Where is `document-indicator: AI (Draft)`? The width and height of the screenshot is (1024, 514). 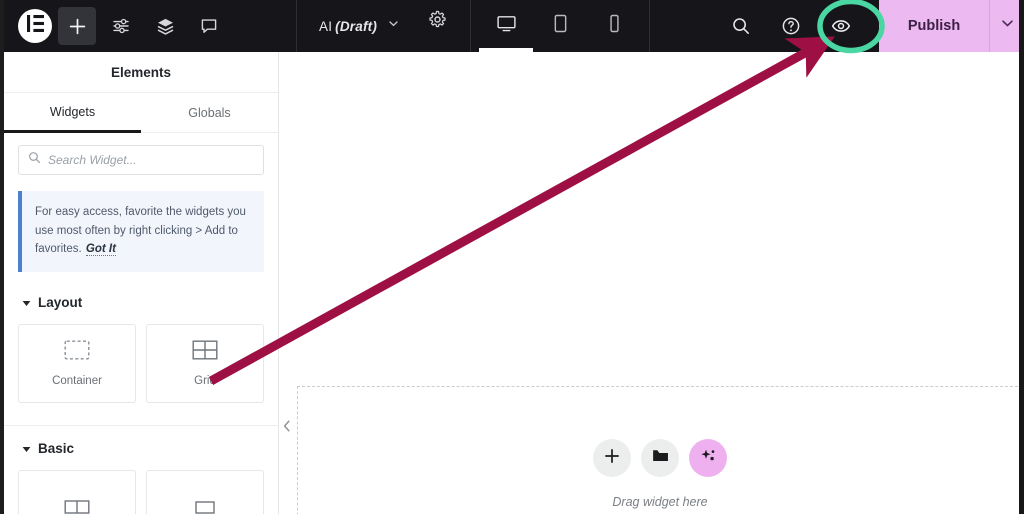
document-indicator: AI (Draft) is located at coordinates (356, 26).